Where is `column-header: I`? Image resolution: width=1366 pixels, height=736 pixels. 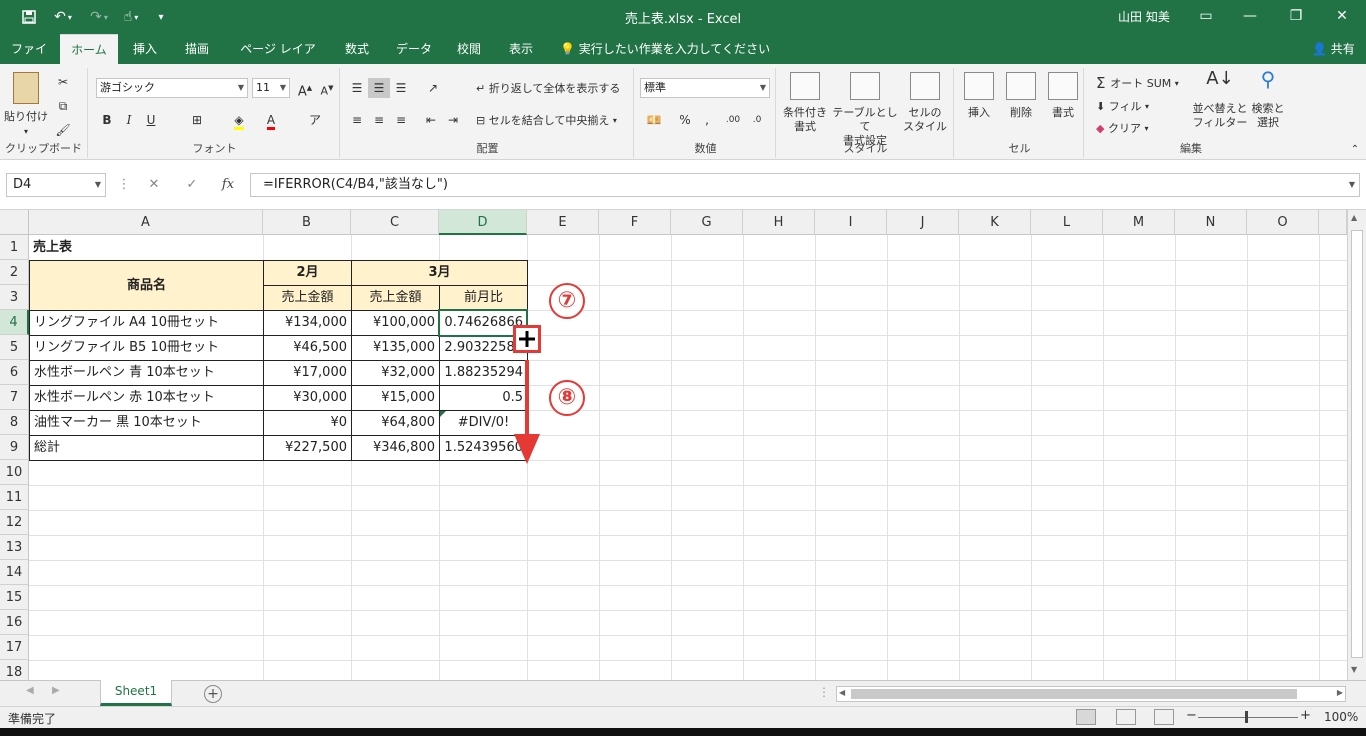 column-header: I is located at coordinates (851, 222).